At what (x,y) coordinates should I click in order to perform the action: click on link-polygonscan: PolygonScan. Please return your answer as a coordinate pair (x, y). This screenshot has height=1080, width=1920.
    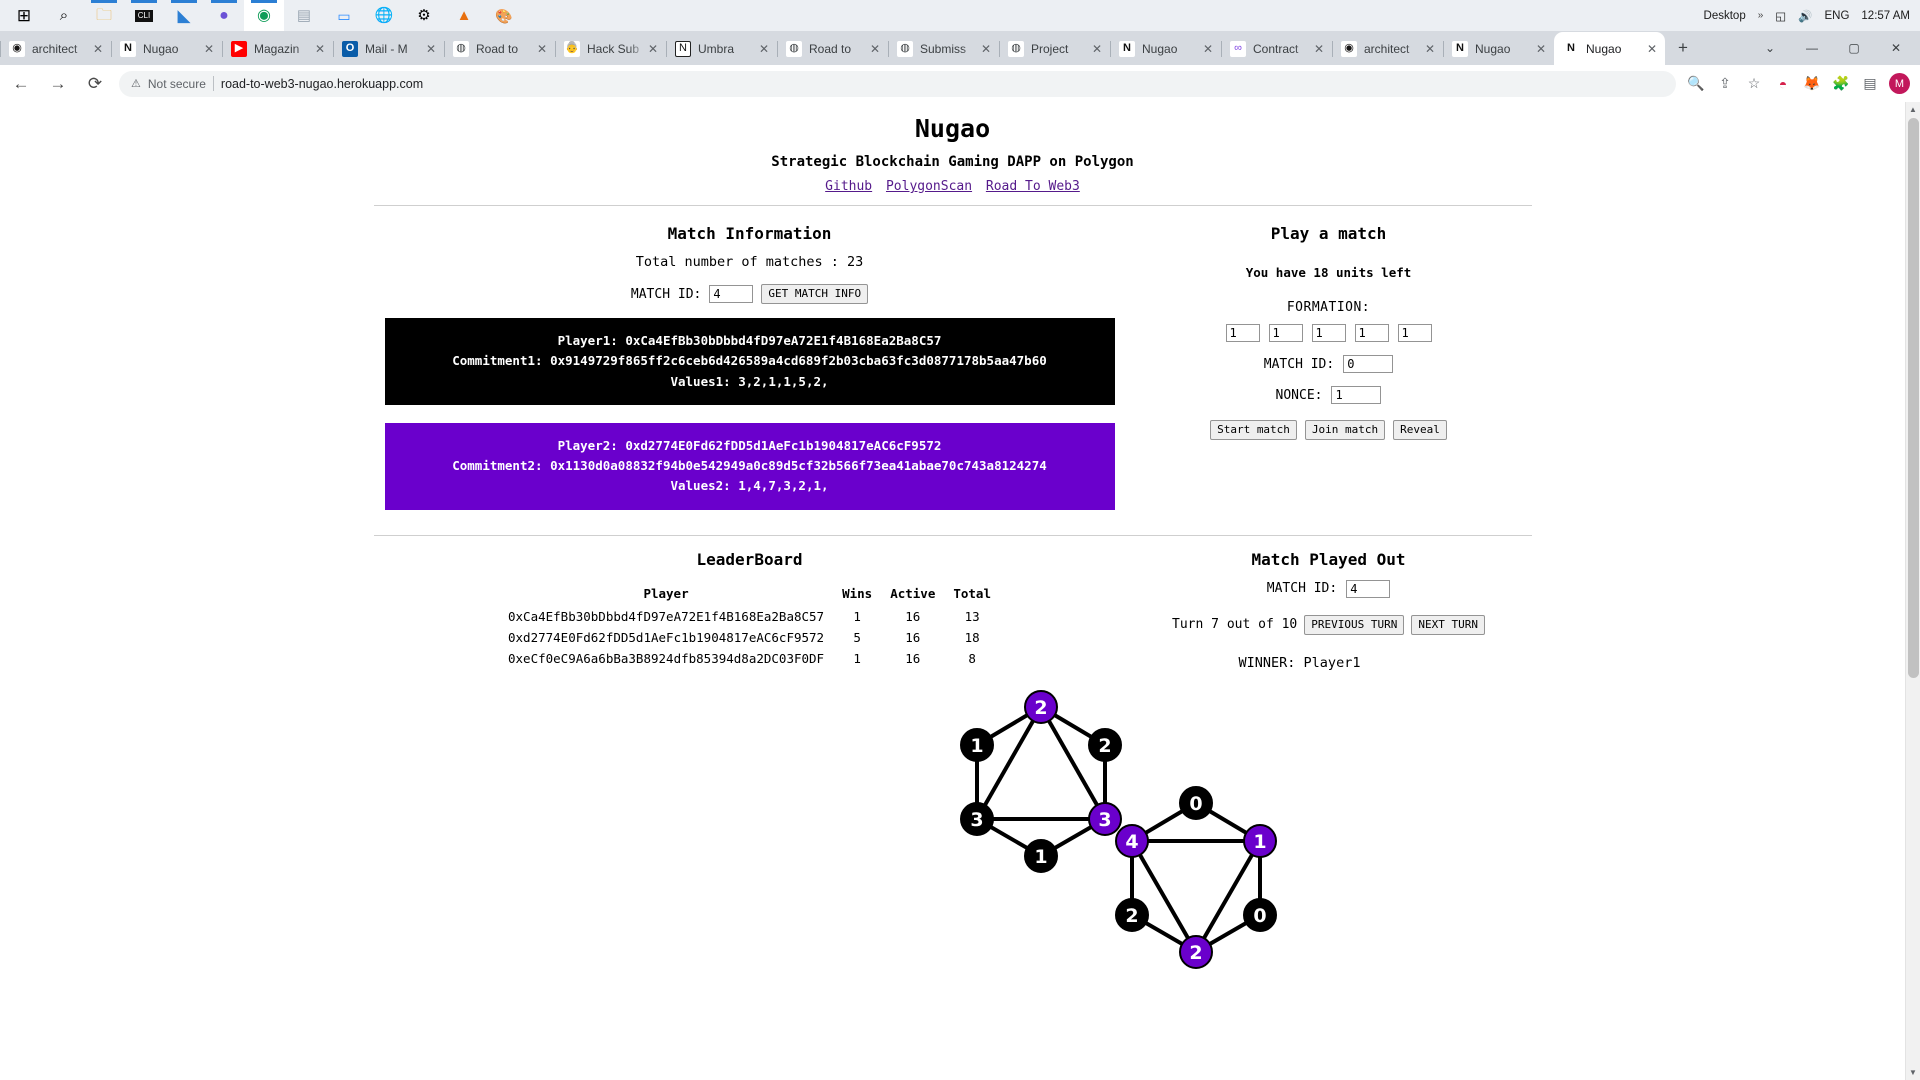
    Looking at the image, I should click on (929, 186).